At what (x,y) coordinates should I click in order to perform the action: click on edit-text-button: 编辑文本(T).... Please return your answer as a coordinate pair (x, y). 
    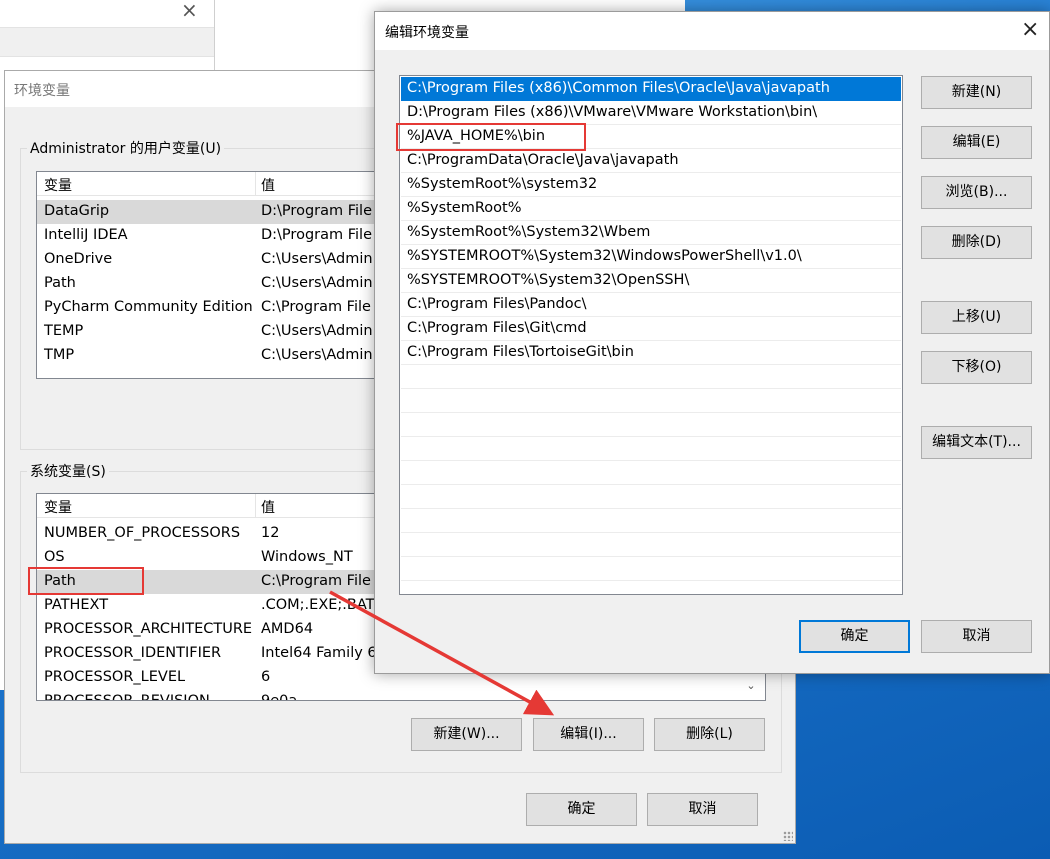
    Looking at the image, I should click on (976, 442).